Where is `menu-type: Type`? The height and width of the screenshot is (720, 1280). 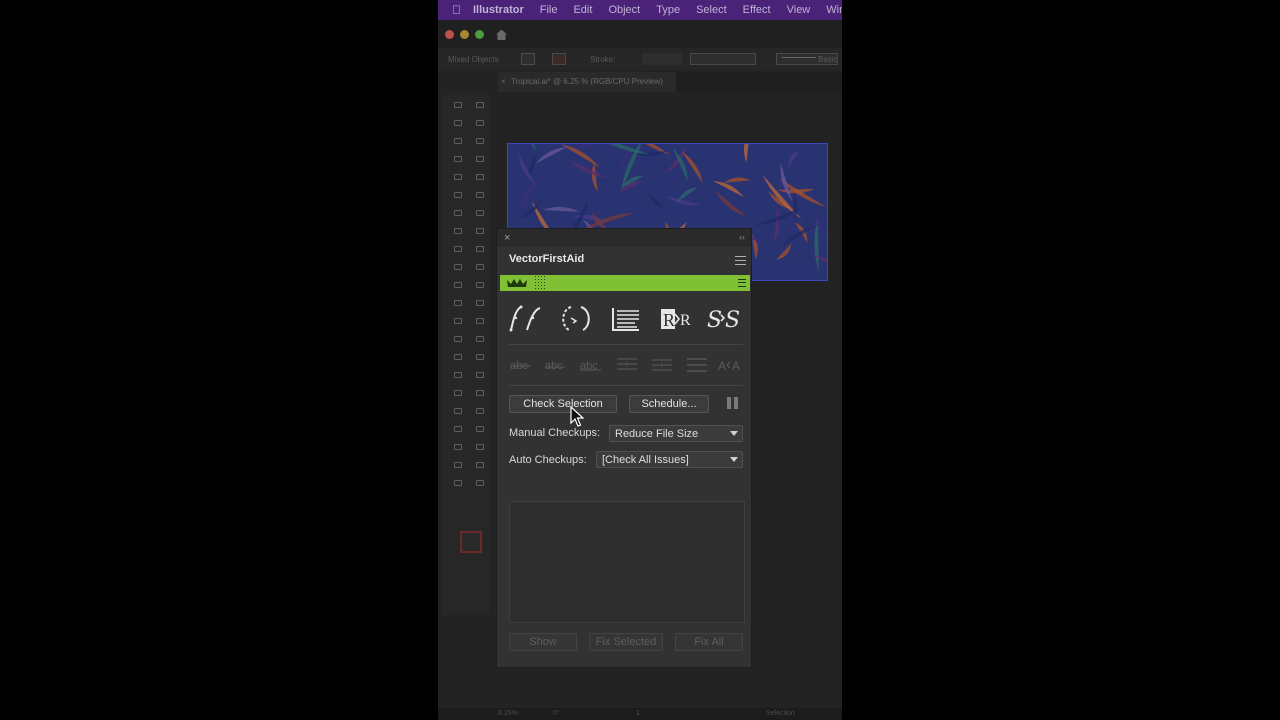 menu-type: Type is located at coordinates (668, 10).